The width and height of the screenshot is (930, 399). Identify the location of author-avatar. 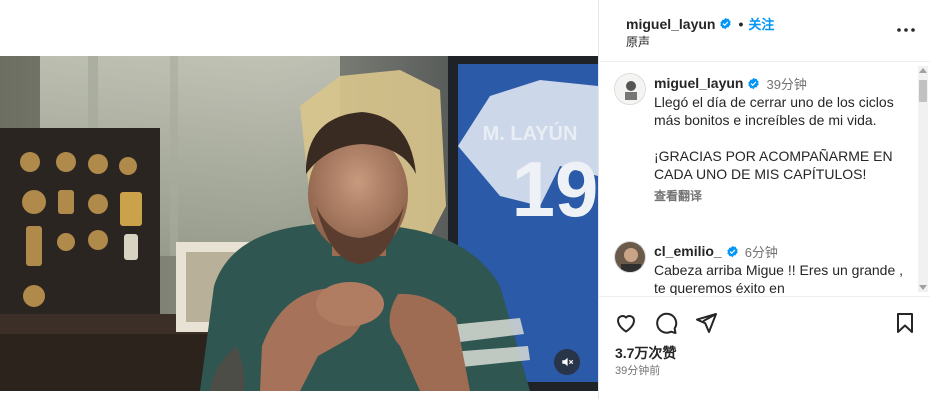
(630, 89).